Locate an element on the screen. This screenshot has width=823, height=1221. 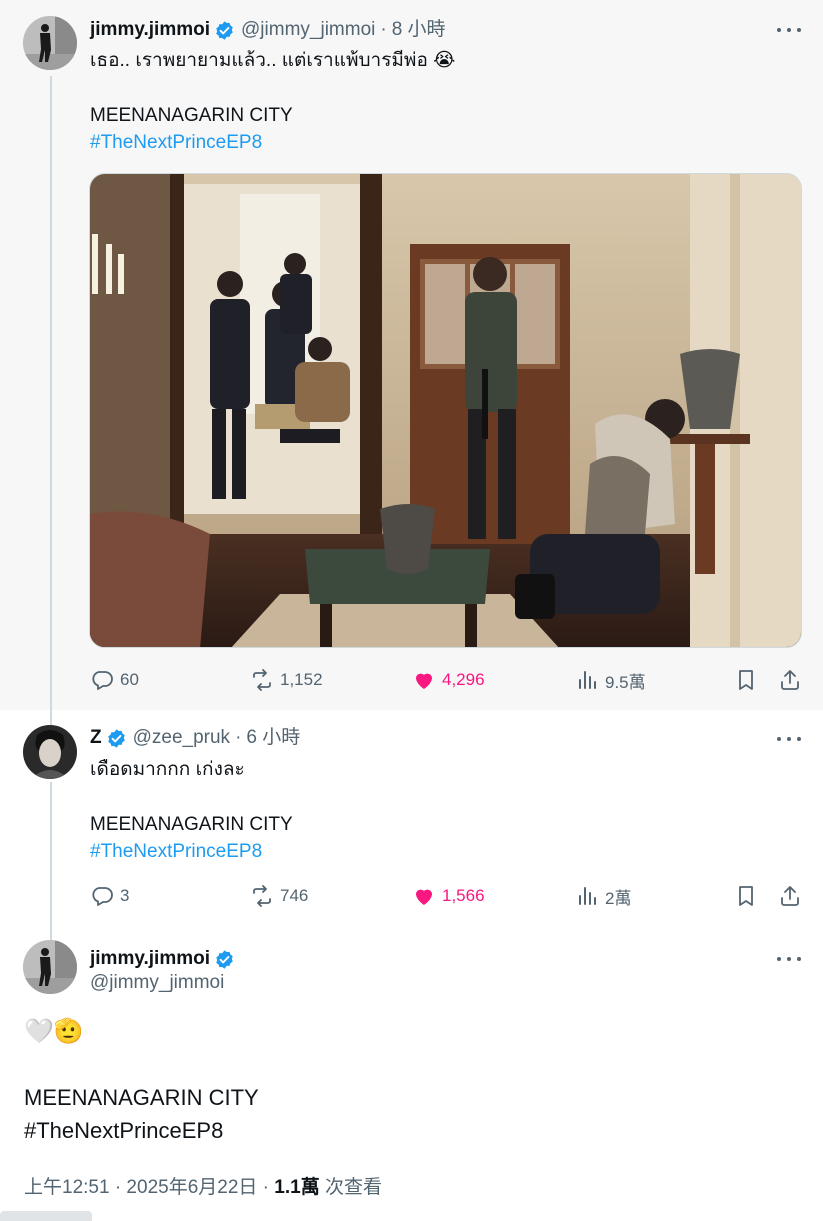
retweet-button: 1,152 is located at coordinates (286, 680).